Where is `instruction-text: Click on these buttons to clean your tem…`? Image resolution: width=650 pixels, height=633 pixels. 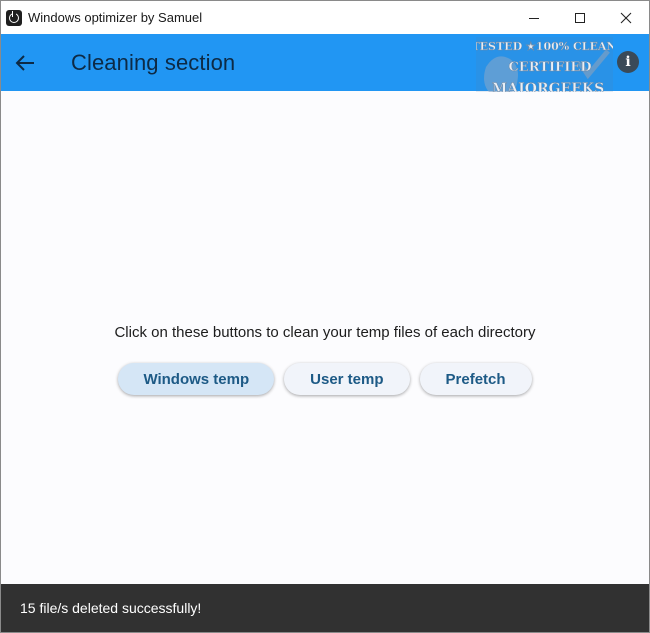 instruction-text: Click on these buttons to clean your tem… is located at coordinates (325, 332).